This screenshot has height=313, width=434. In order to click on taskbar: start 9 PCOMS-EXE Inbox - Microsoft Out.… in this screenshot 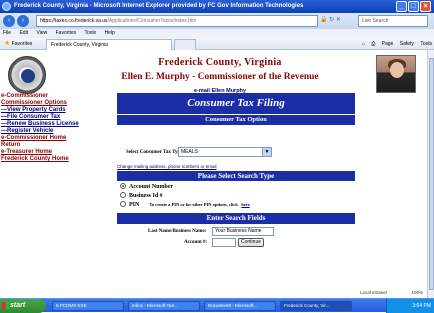, I will do `click(217, 305)`.